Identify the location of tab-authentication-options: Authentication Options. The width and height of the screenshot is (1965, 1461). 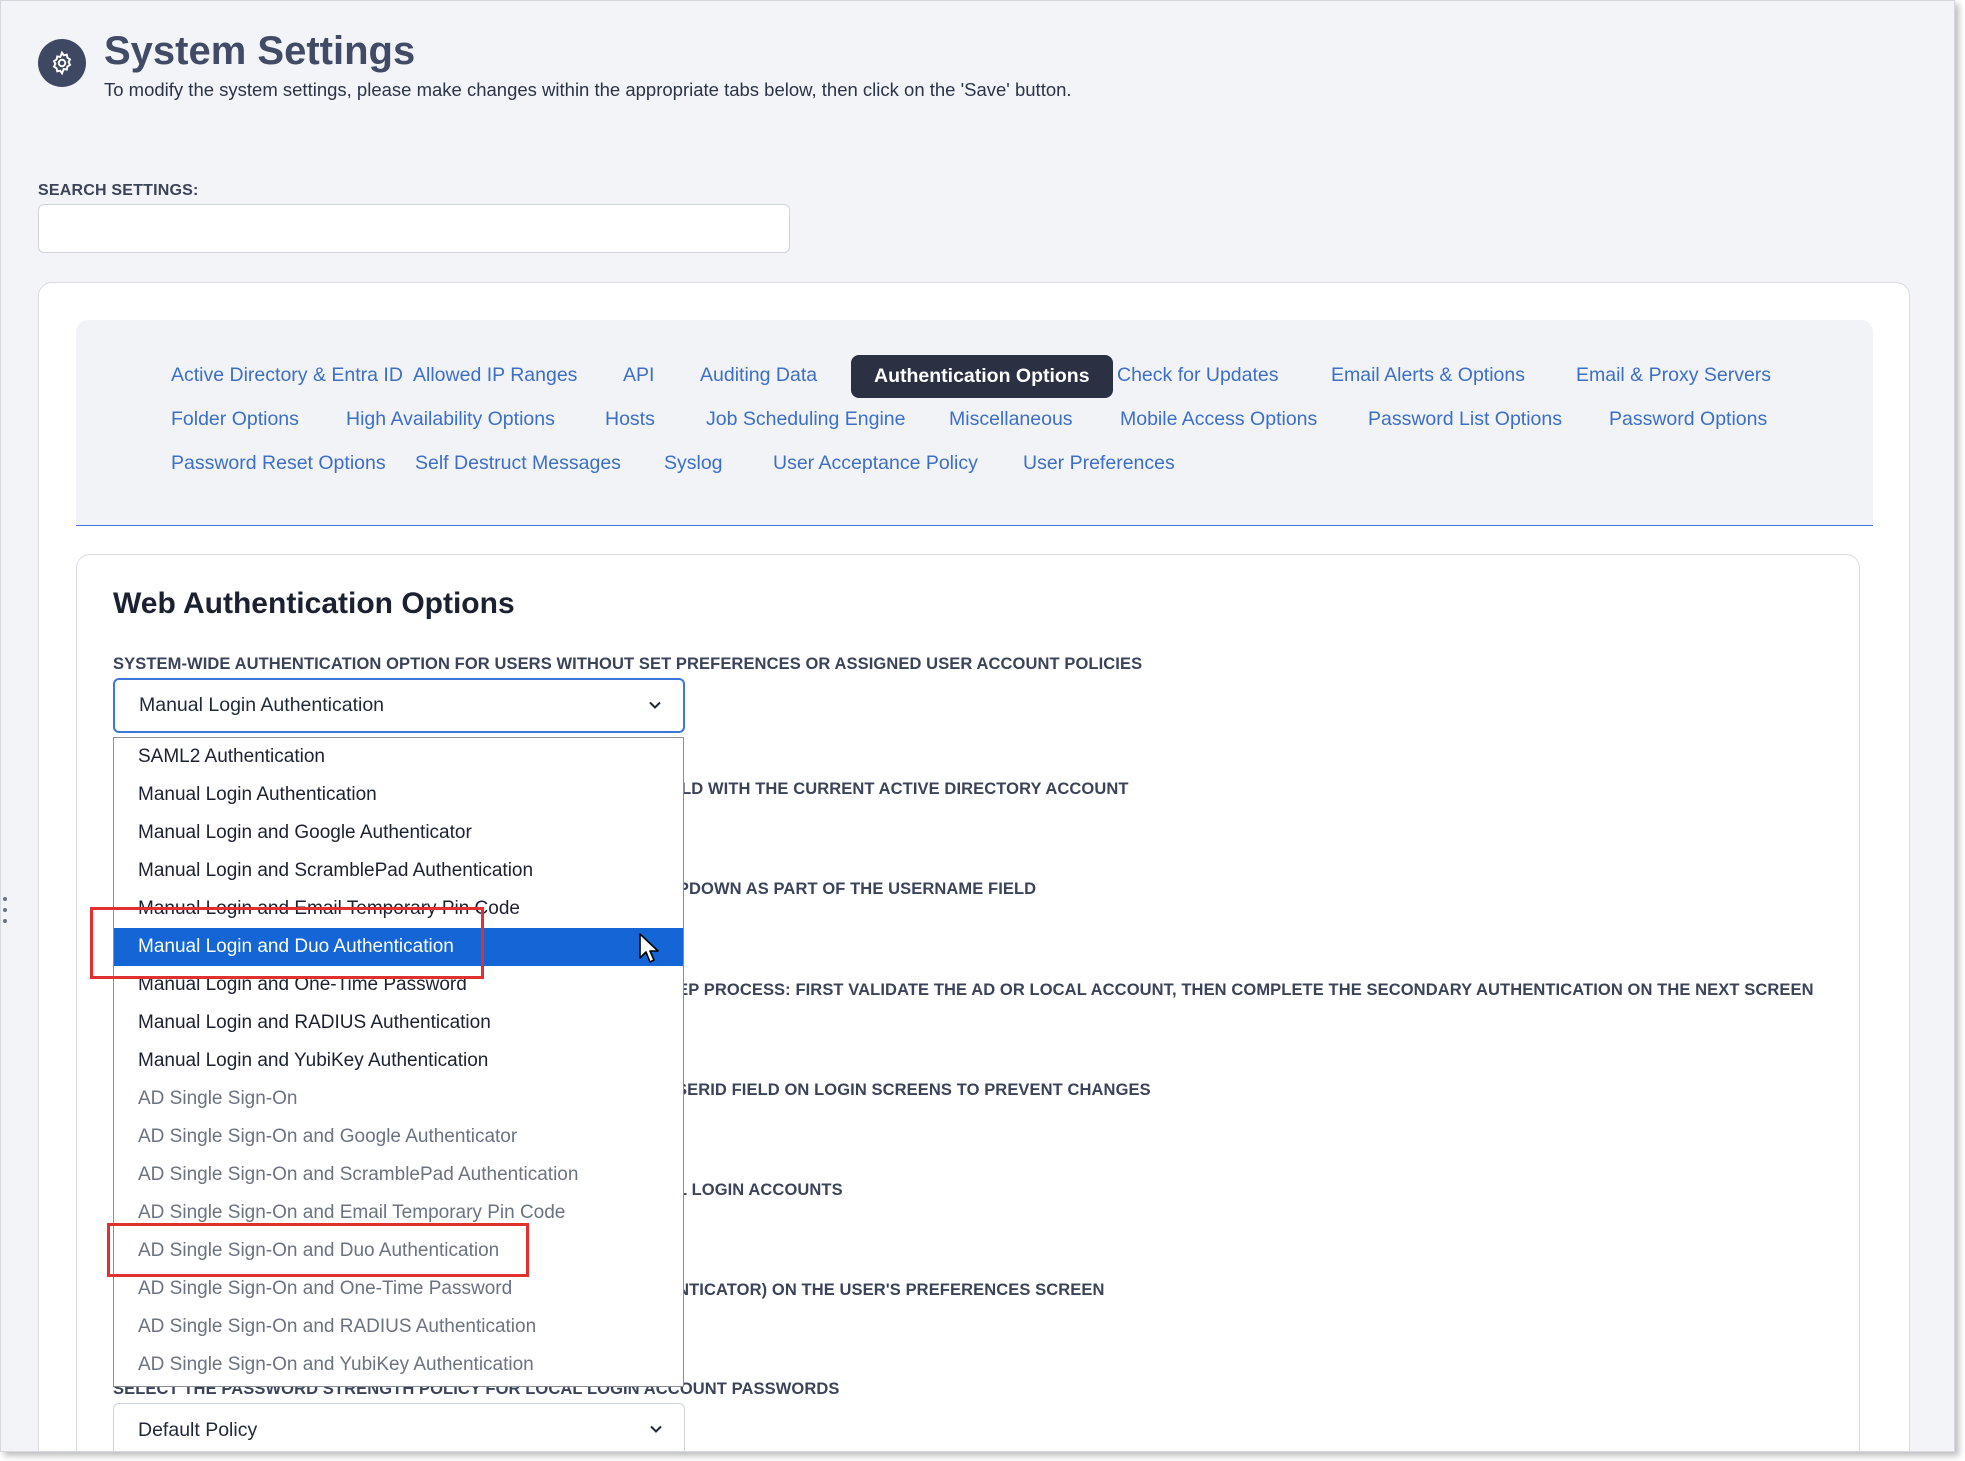
(982, 376).